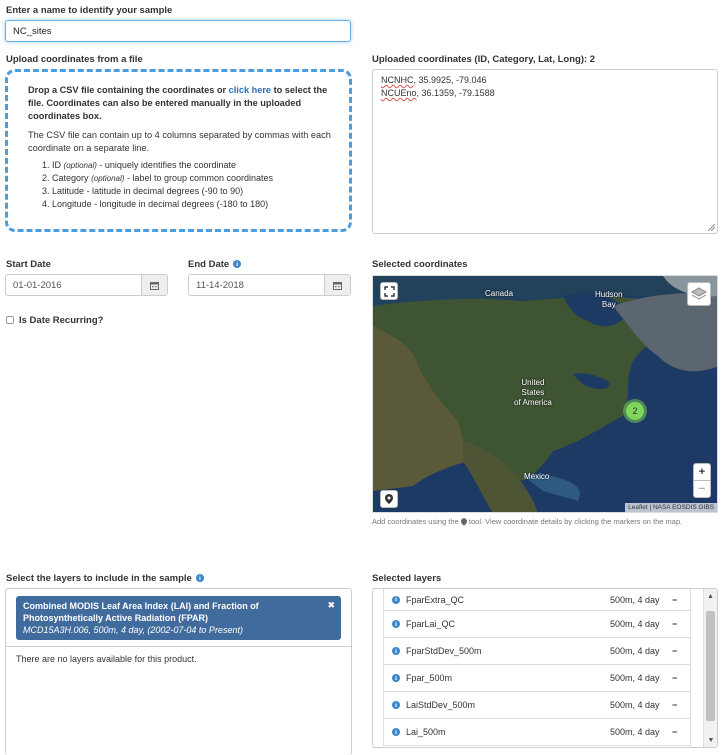  I want to click on end-date-input: 11-14-2018, so click(269, 285).